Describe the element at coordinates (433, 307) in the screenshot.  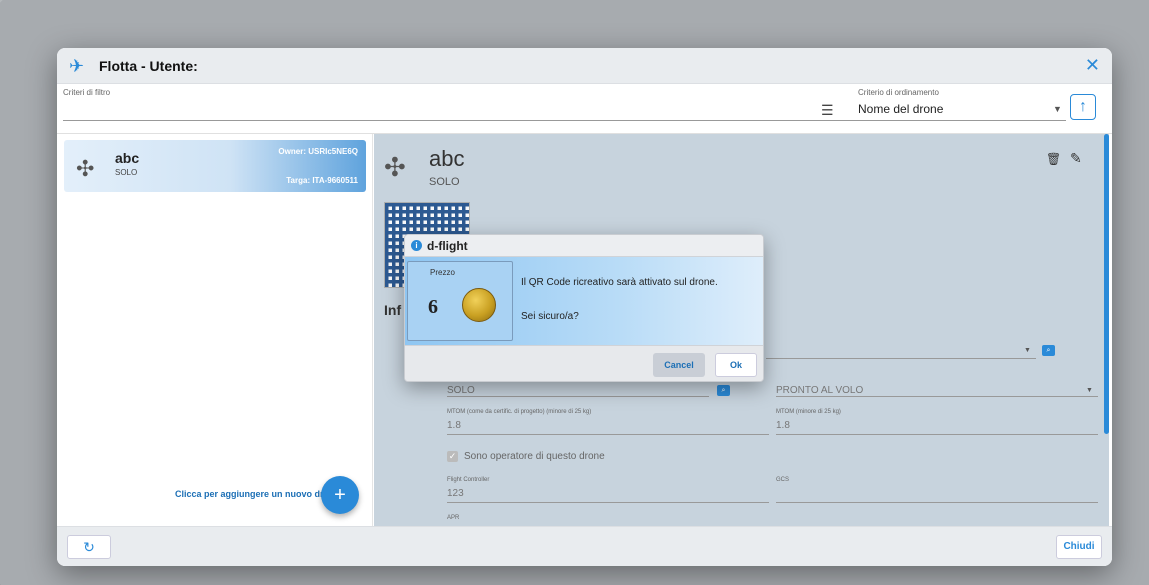
I see `price-value: 6` at that location.